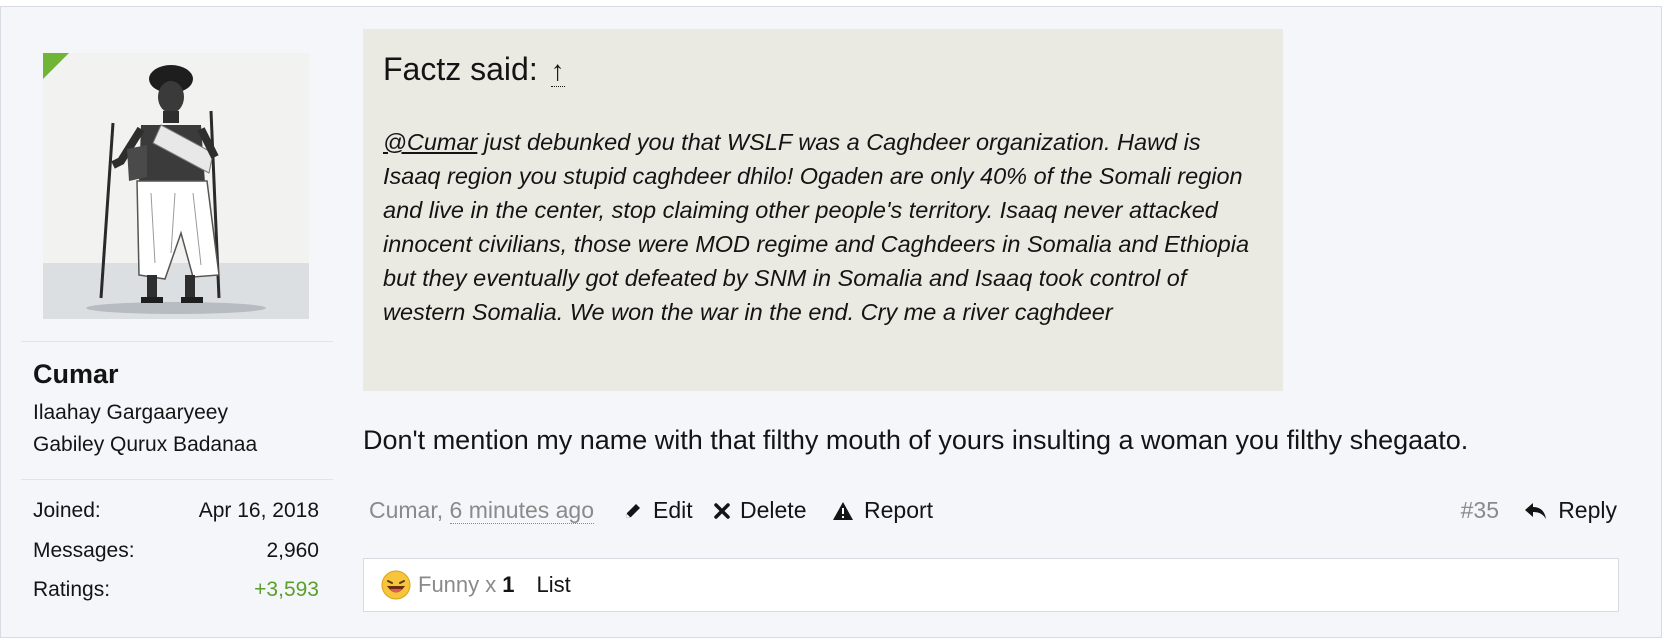 Image resolution: width=1662 pixels, height=638 pixels. Describe the element at coordinates (633, 510) in the screenshot. I see `pencil-icon` at that location.